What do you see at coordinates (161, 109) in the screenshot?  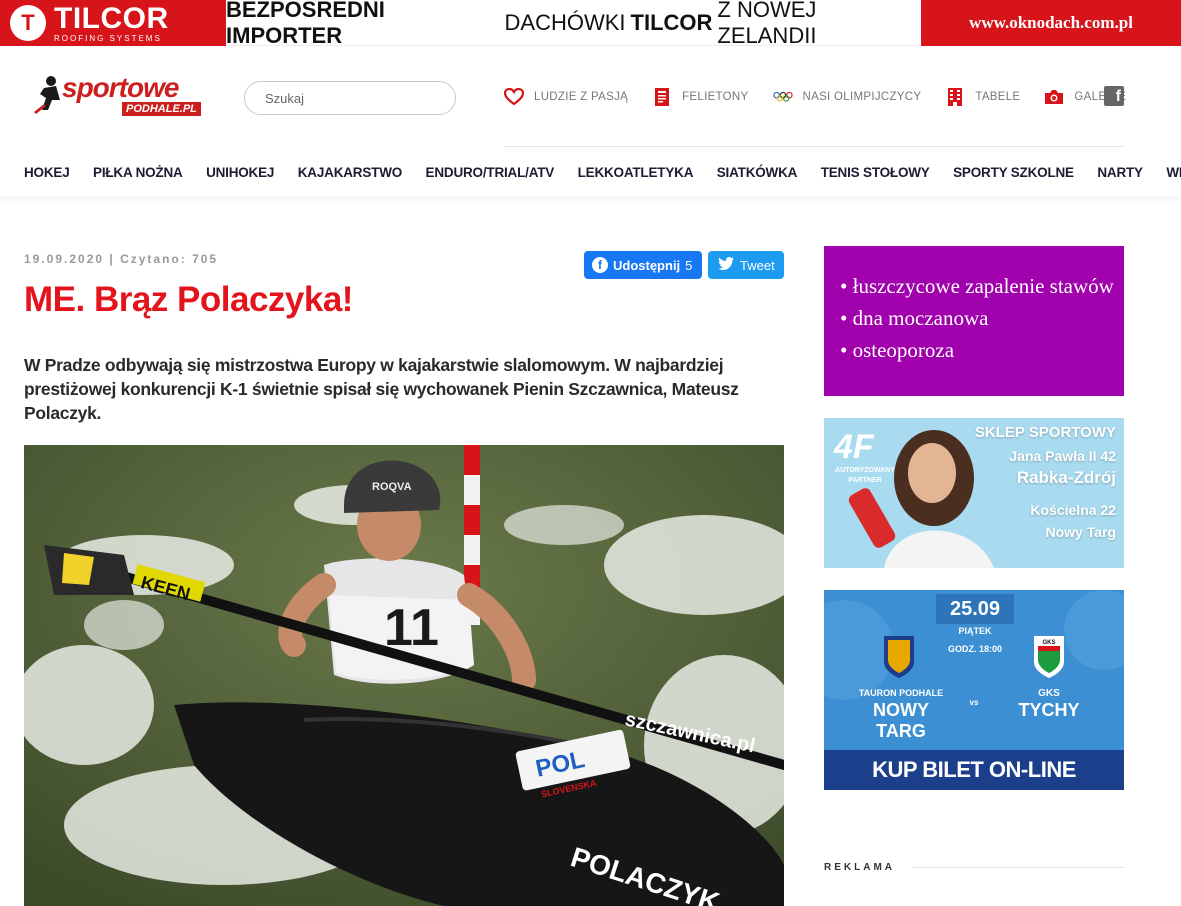 I see `logo-sub: PODHALE.PL` at bounding box center [161, 109].